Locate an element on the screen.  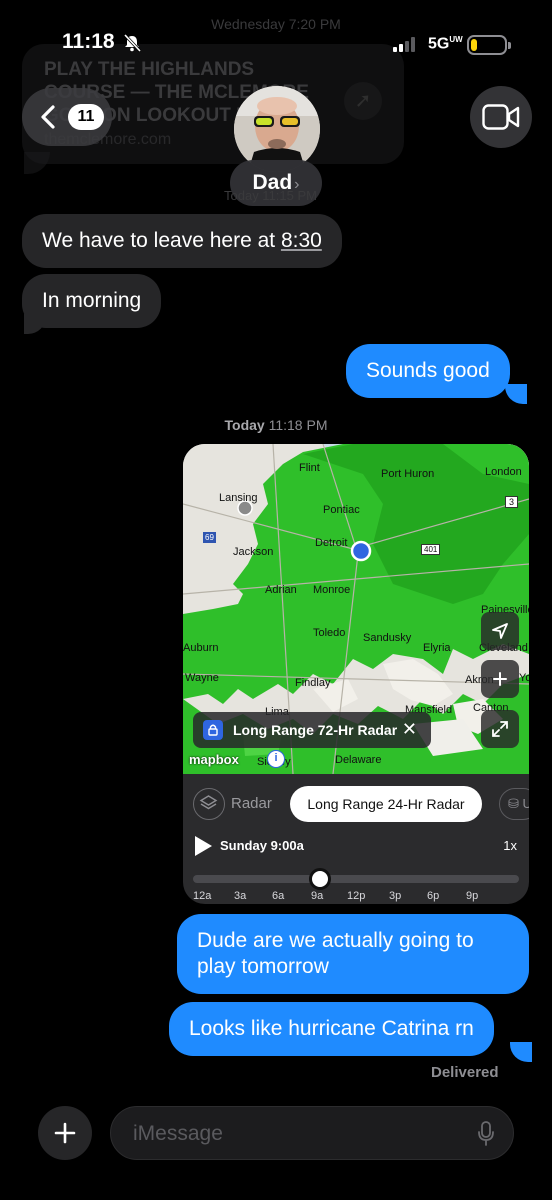
tick-label: 12p is located at coordinates (356, 896).